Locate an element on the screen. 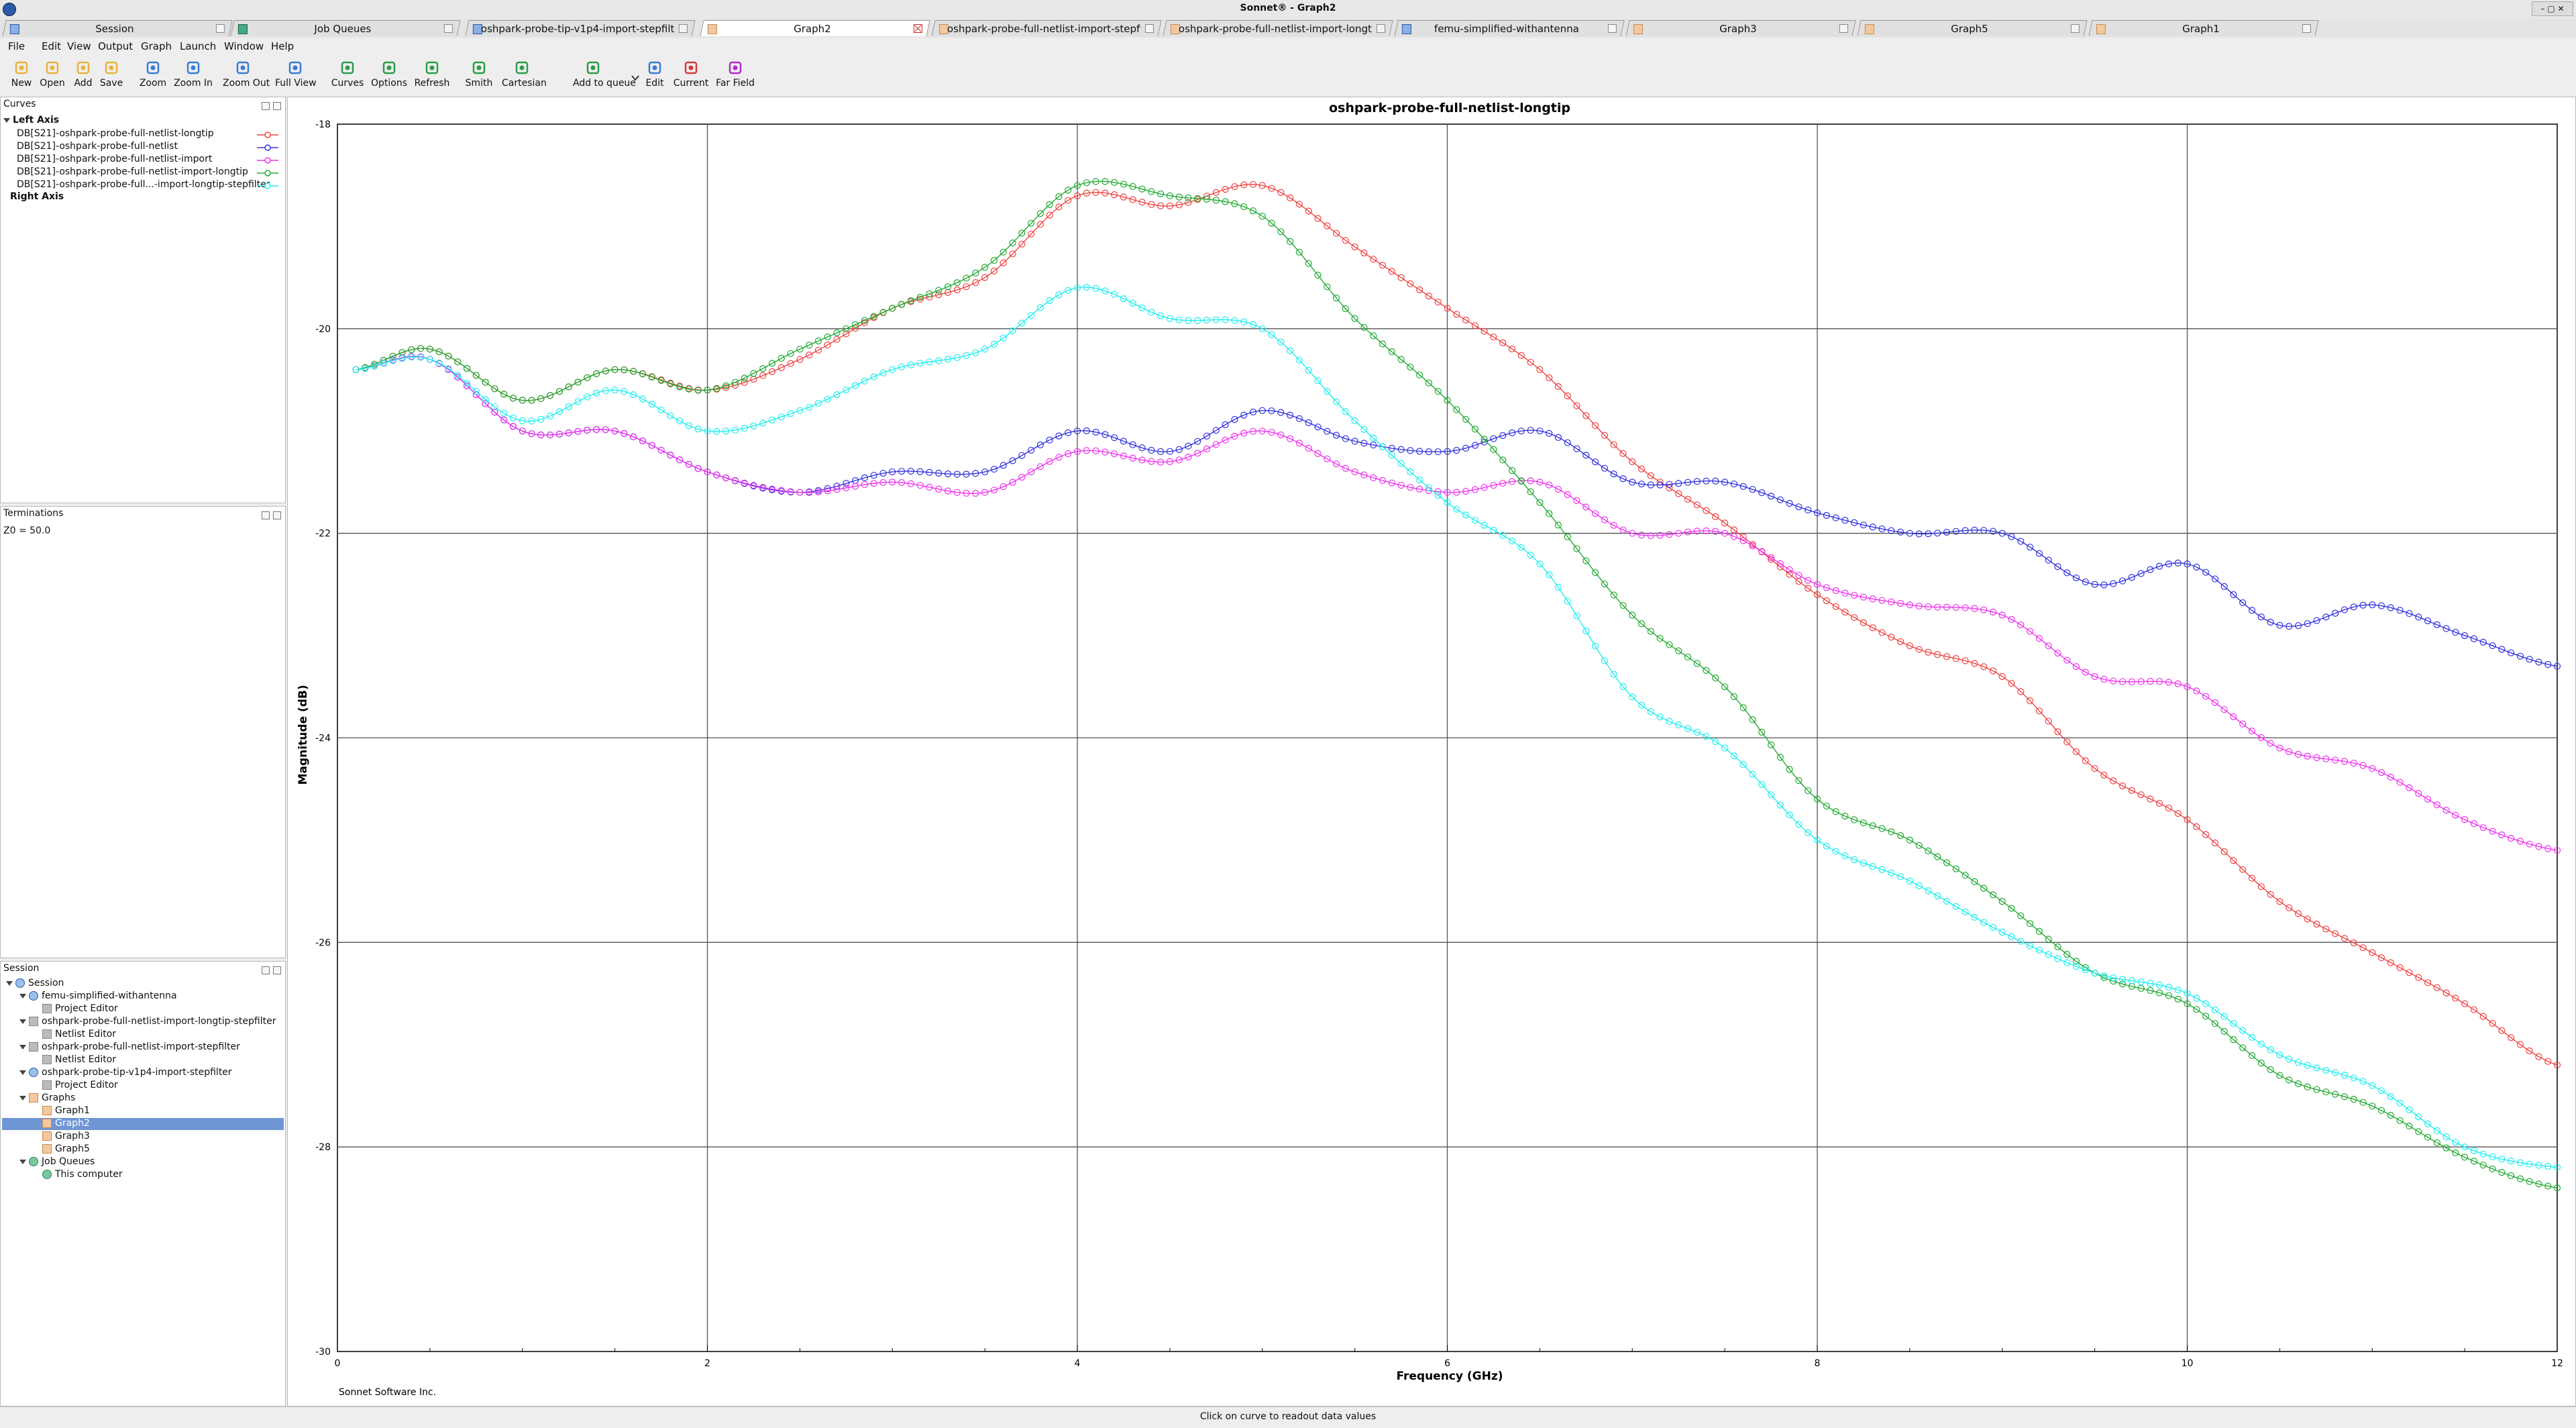 Image resolution: width=2576 pixels, height=1428 pixels. save-icon is located at coordinates (111, 67).